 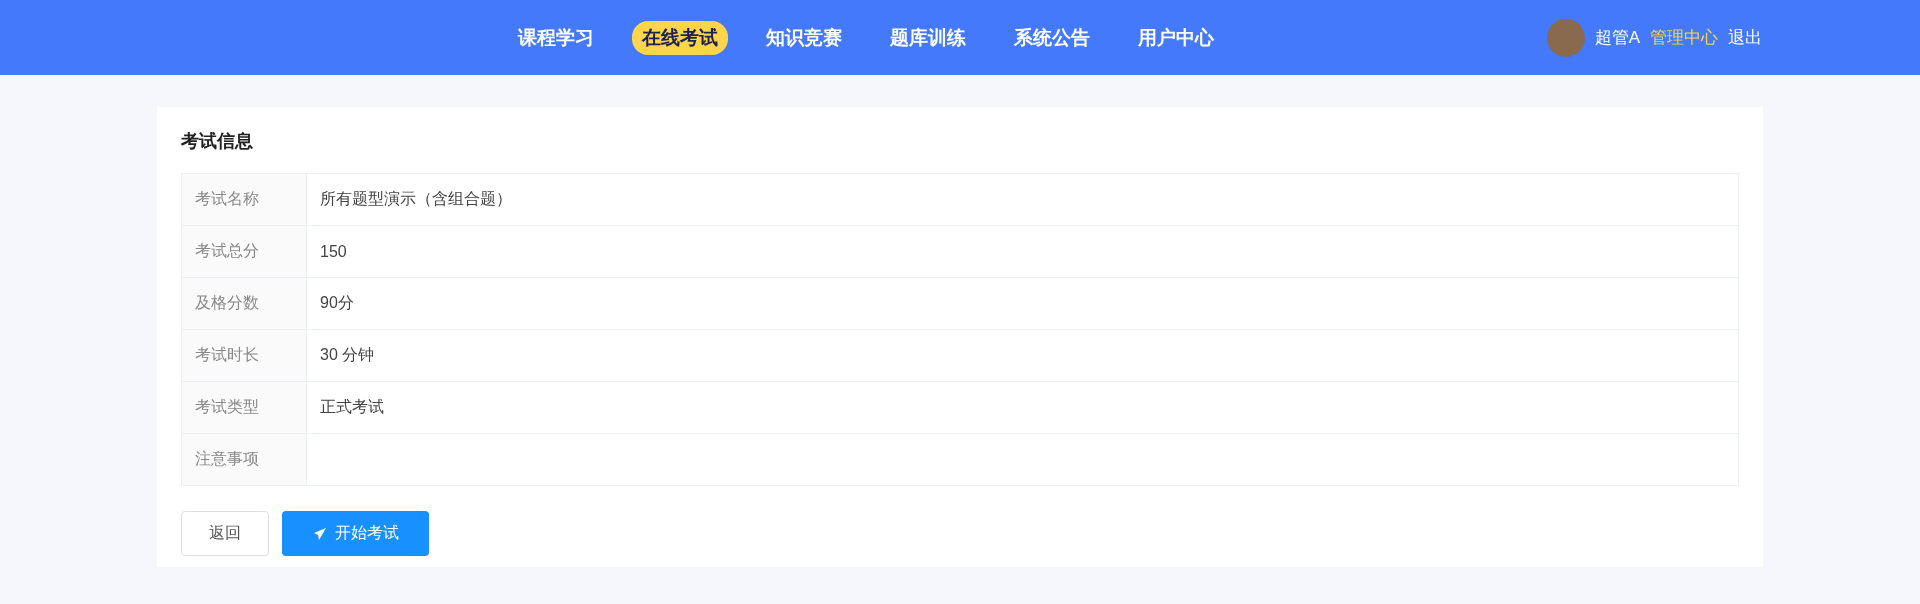 I want to click on nav-tab: 在线考试, so click(x=680, y=37).